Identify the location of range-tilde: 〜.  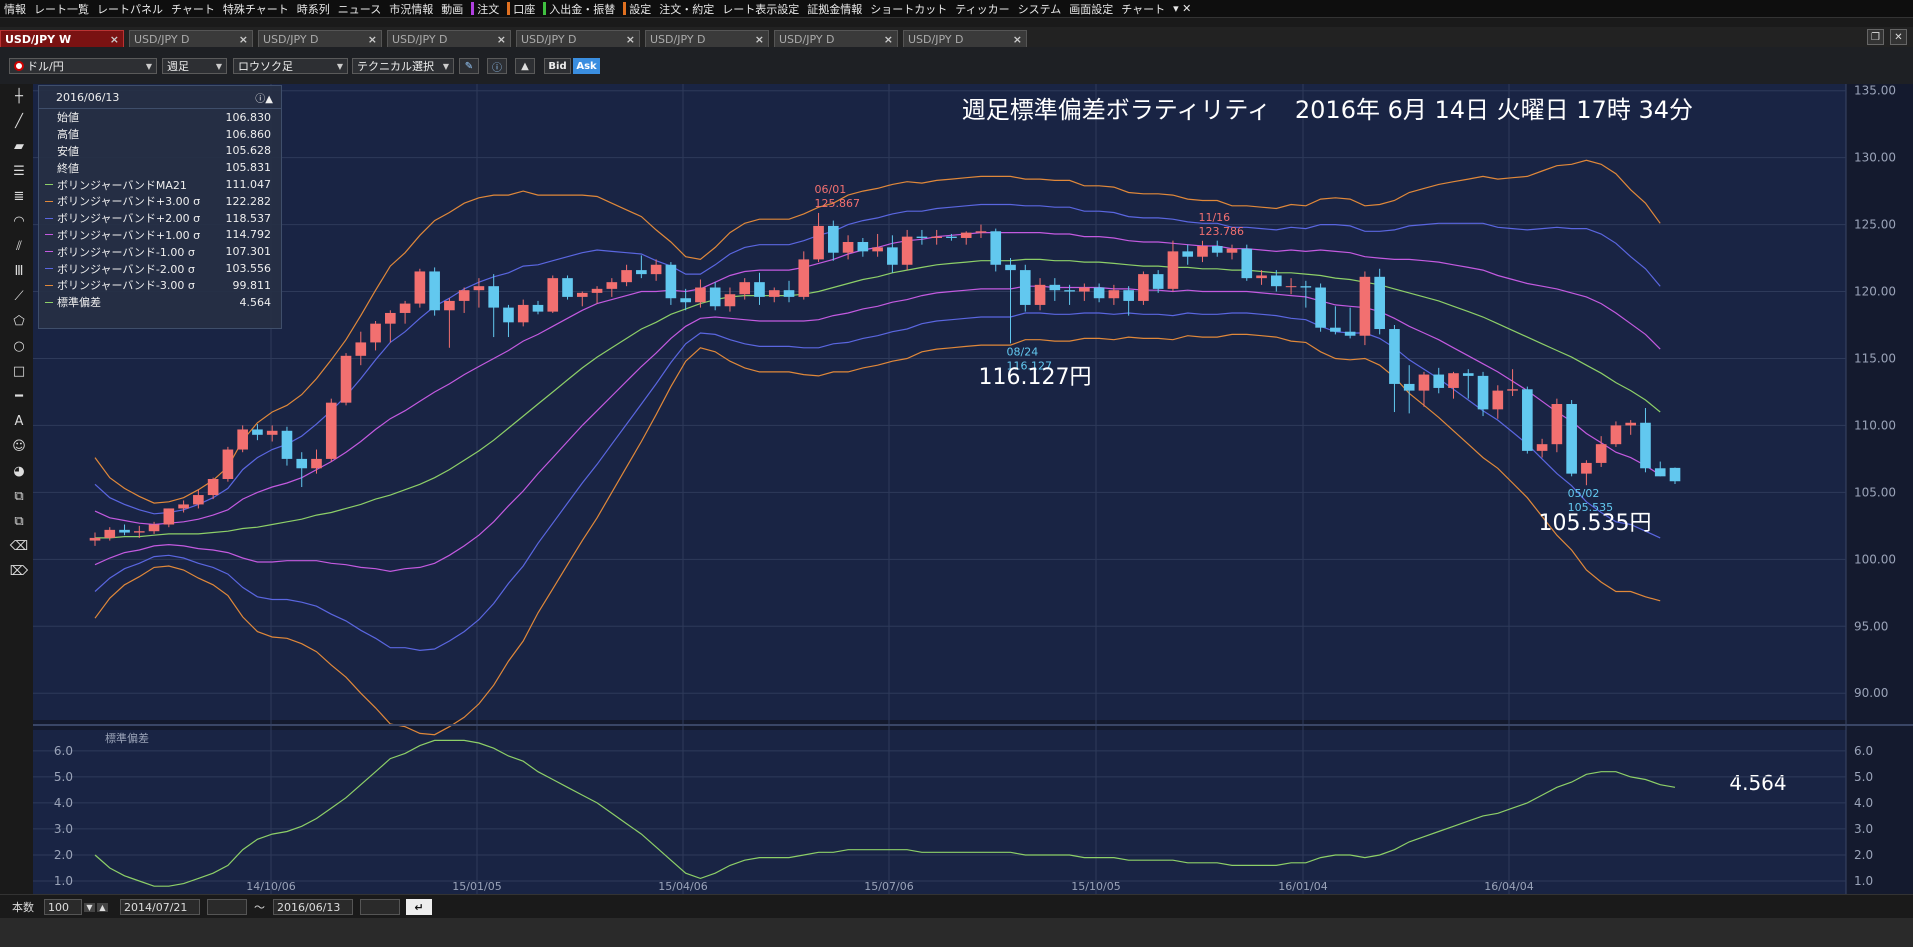
(259, 907).